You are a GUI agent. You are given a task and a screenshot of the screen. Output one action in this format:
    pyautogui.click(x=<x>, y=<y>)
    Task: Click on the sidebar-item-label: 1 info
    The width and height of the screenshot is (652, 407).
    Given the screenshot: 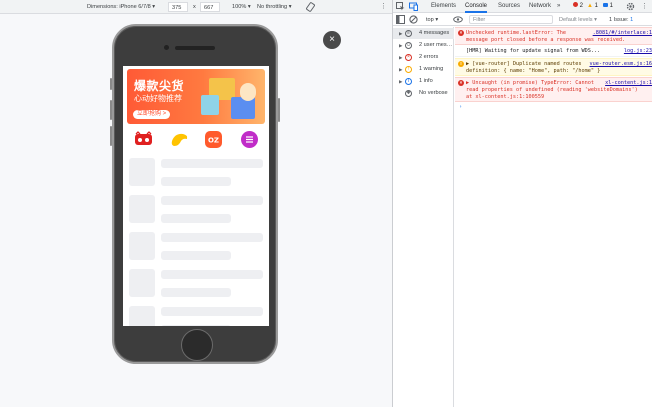 What is the action you would take?
    pyautogui.click(x=426, y=81)
    